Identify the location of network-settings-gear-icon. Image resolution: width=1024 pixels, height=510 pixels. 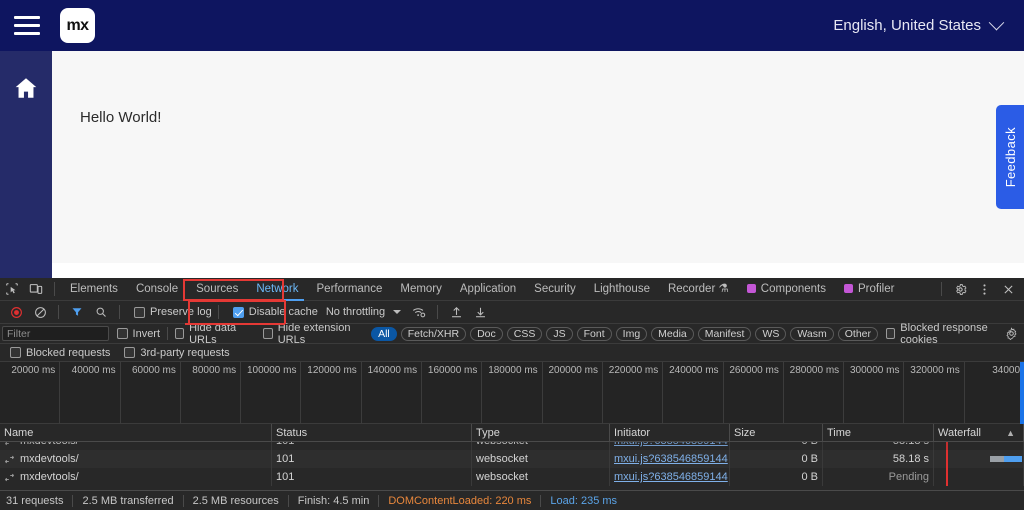
(1014, 333).